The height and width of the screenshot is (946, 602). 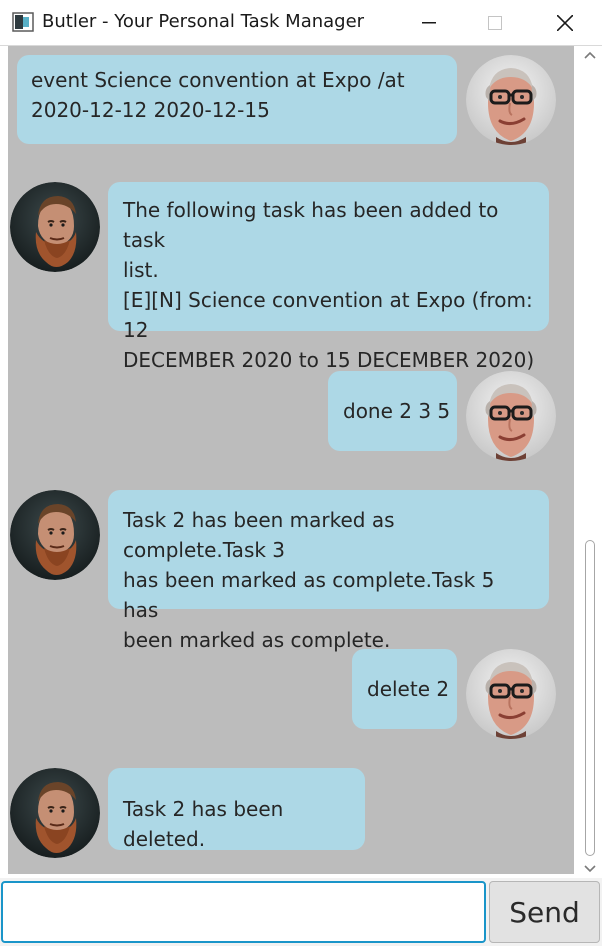 What do you see at coordinates (408, 689) in the screenshot?
I see `message-line: delete 2` at bounding box center [408, 689].